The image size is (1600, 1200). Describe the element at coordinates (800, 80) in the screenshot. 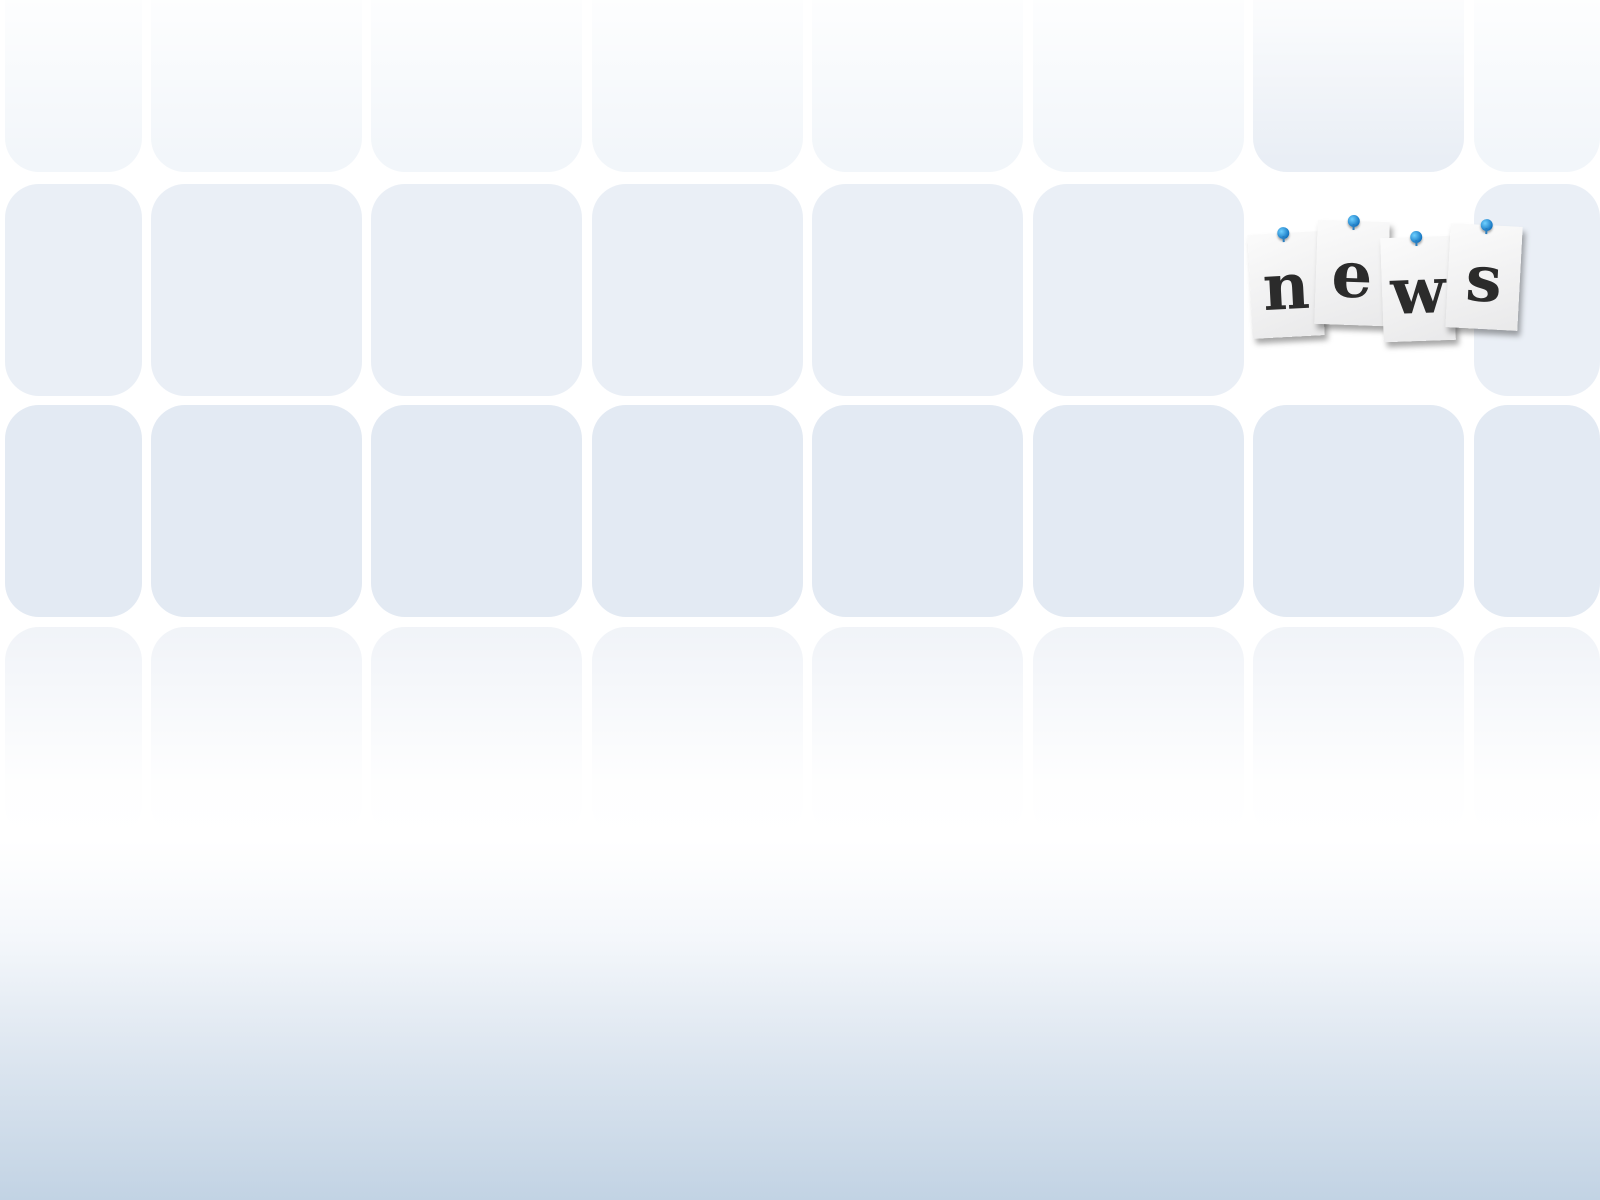

I see `top-fade-overlay` at that location.